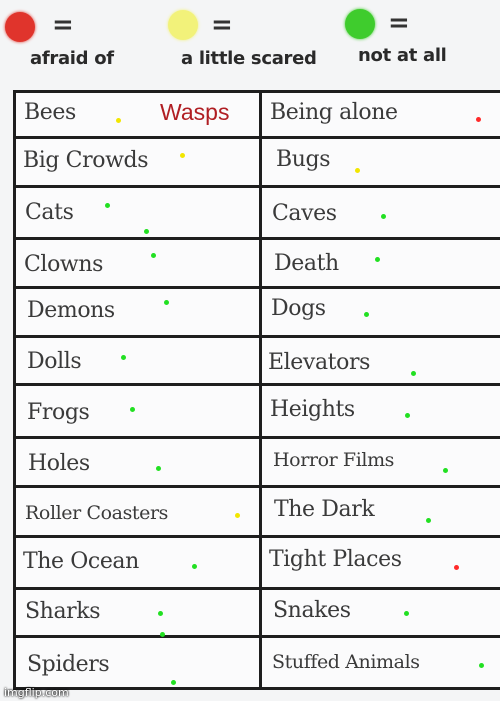  Describe the element at coordinates (346, 662) in the screenshot. I see `fear-label: Stuffed Animals` at that location.